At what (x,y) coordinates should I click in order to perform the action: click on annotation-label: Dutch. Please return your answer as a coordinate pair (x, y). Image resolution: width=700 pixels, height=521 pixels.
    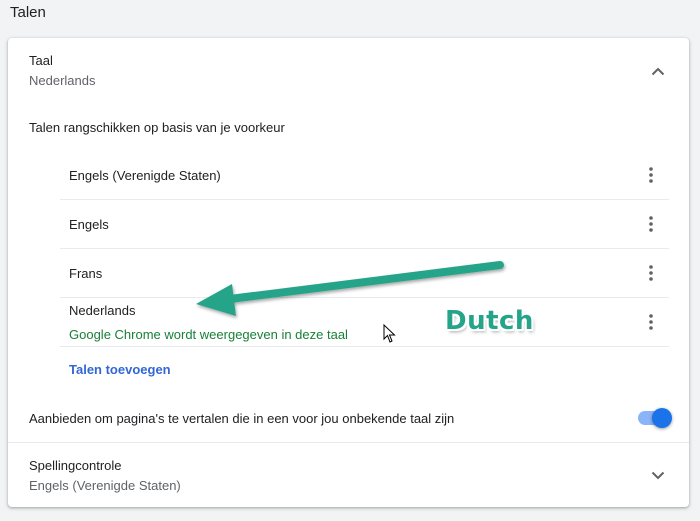
    Looking at the image, I should click on (489, 321).